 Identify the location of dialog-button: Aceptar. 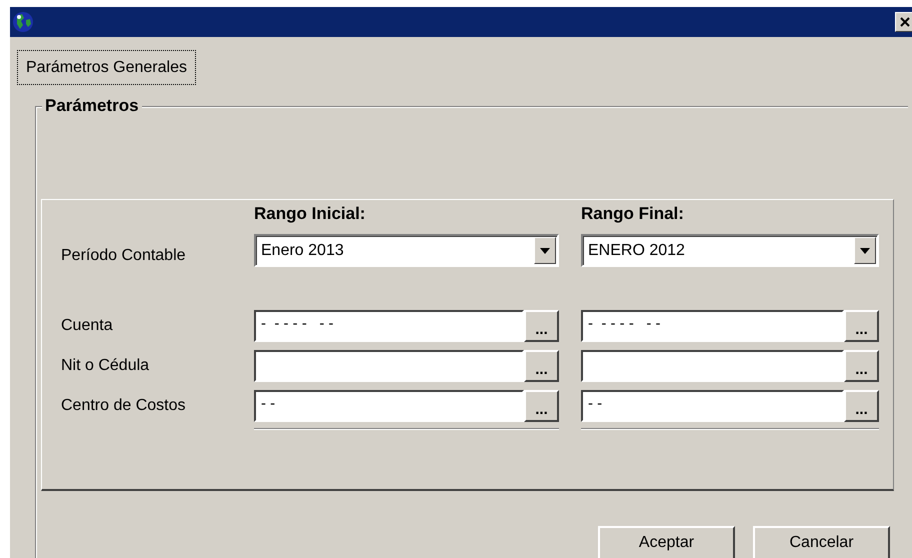
(666, 542).